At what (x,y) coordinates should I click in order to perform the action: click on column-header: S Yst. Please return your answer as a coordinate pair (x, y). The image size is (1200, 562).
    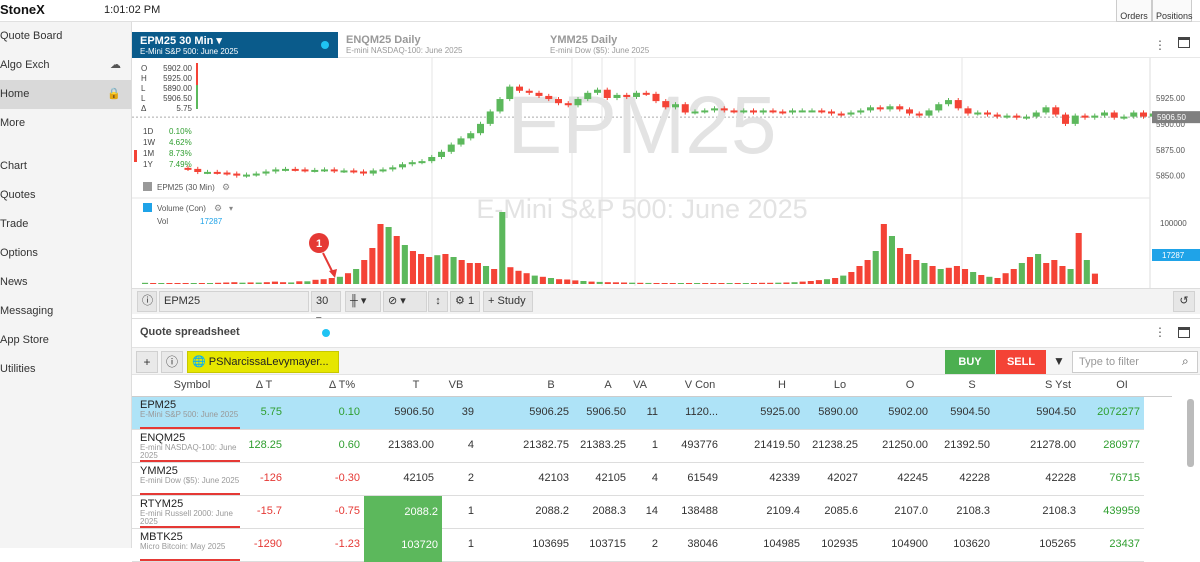
    Looking at the image, I should click on (1058, 385).